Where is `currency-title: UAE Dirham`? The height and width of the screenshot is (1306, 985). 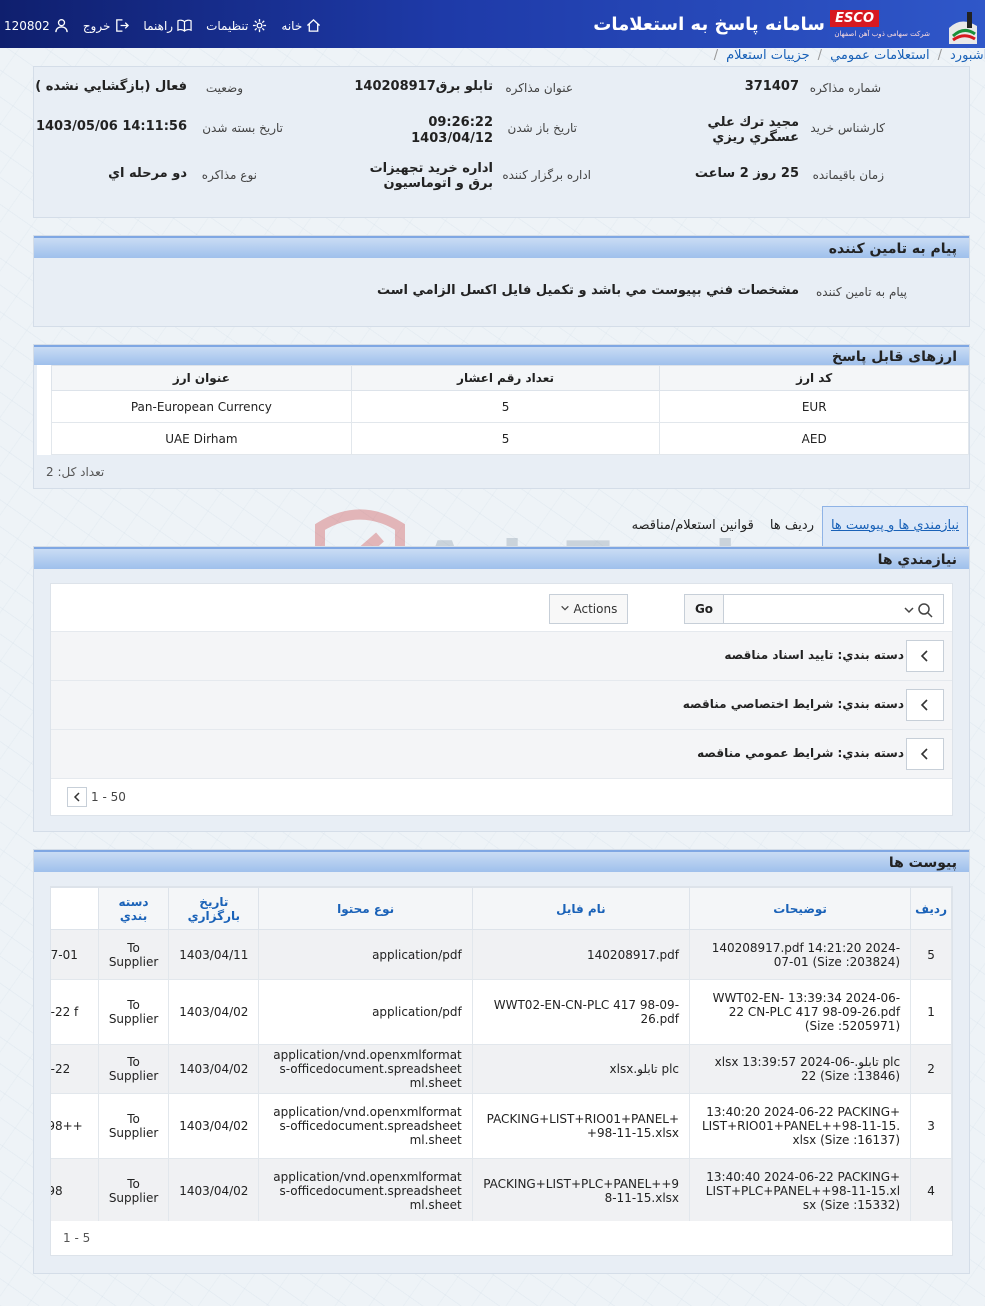 currency-title: UAE Dirham is located at coordinates (201, 438).